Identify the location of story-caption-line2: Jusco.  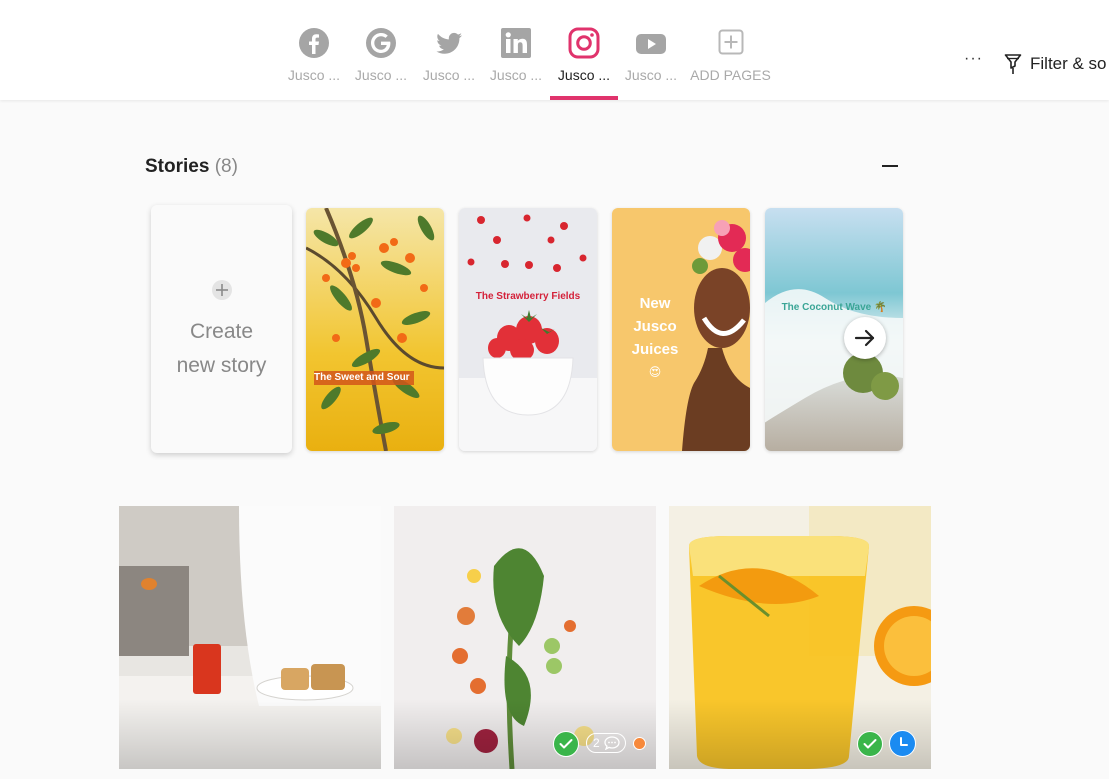
(655, 326).